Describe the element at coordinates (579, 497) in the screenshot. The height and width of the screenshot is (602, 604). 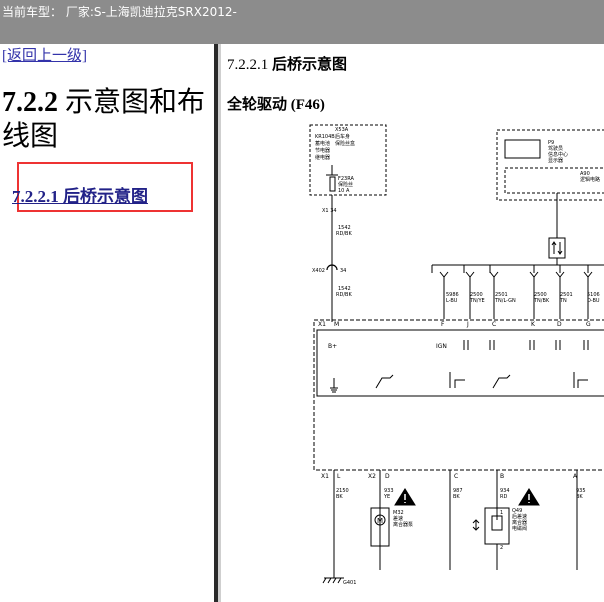
I see `bottom-wire-4-color: BK` at that location.